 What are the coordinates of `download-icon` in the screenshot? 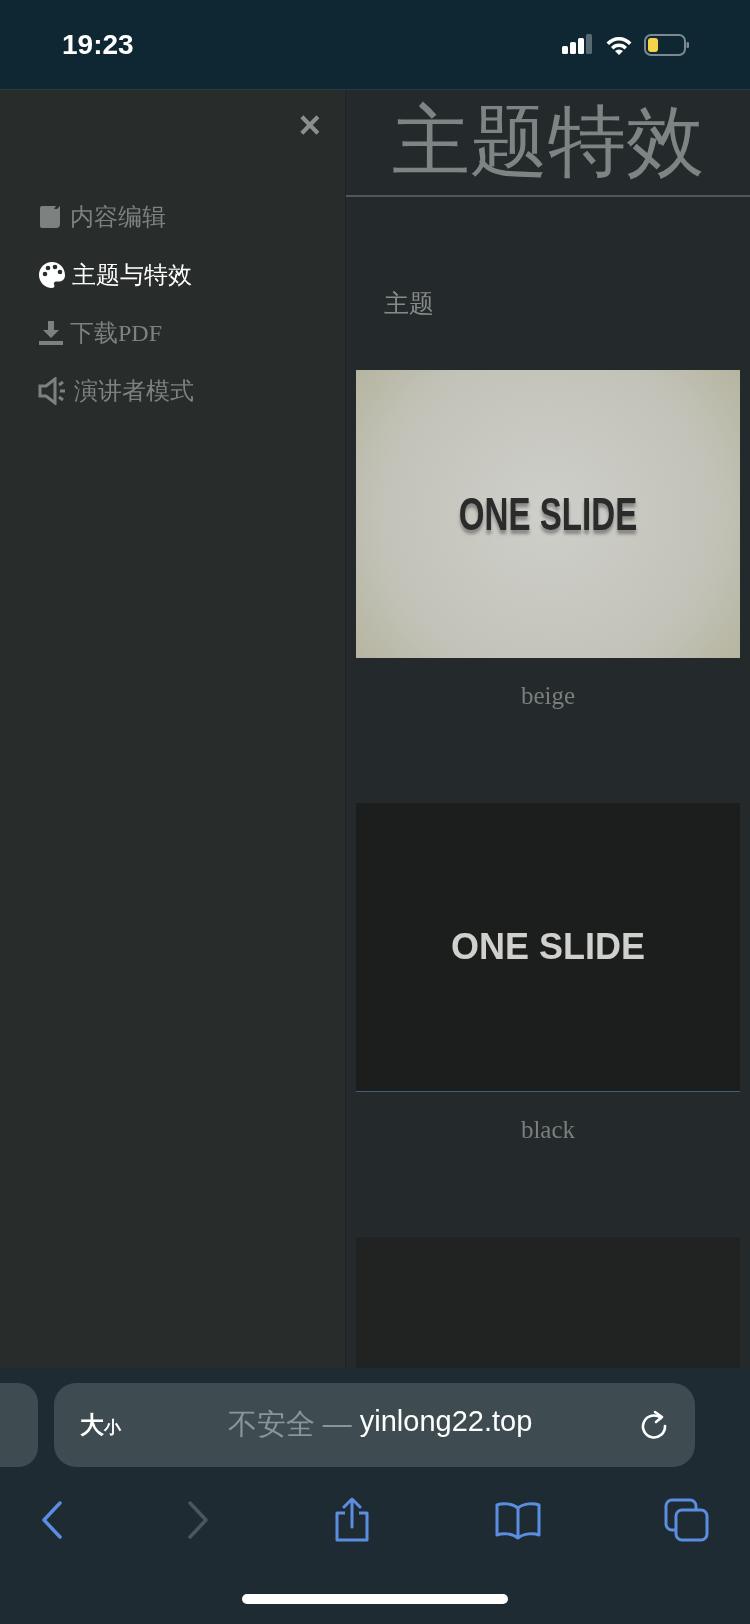 It's located at (51, 333).